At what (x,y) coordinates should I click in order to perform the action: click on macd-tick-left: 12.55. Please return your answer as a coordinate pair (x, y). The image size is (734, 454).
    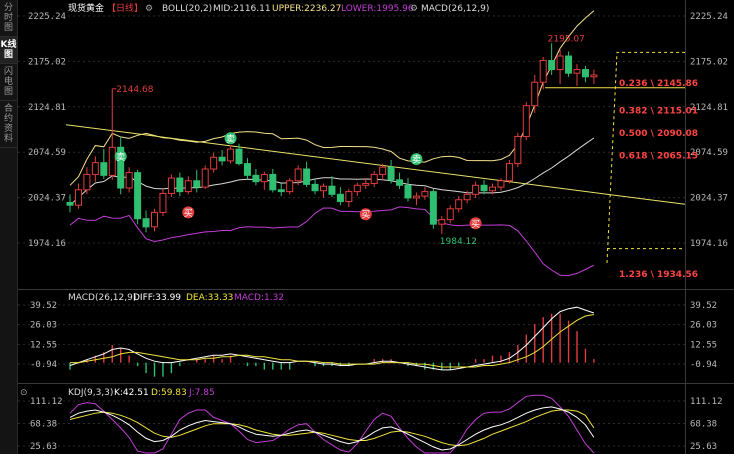
    Looking at the image, I should click on (43, 345).